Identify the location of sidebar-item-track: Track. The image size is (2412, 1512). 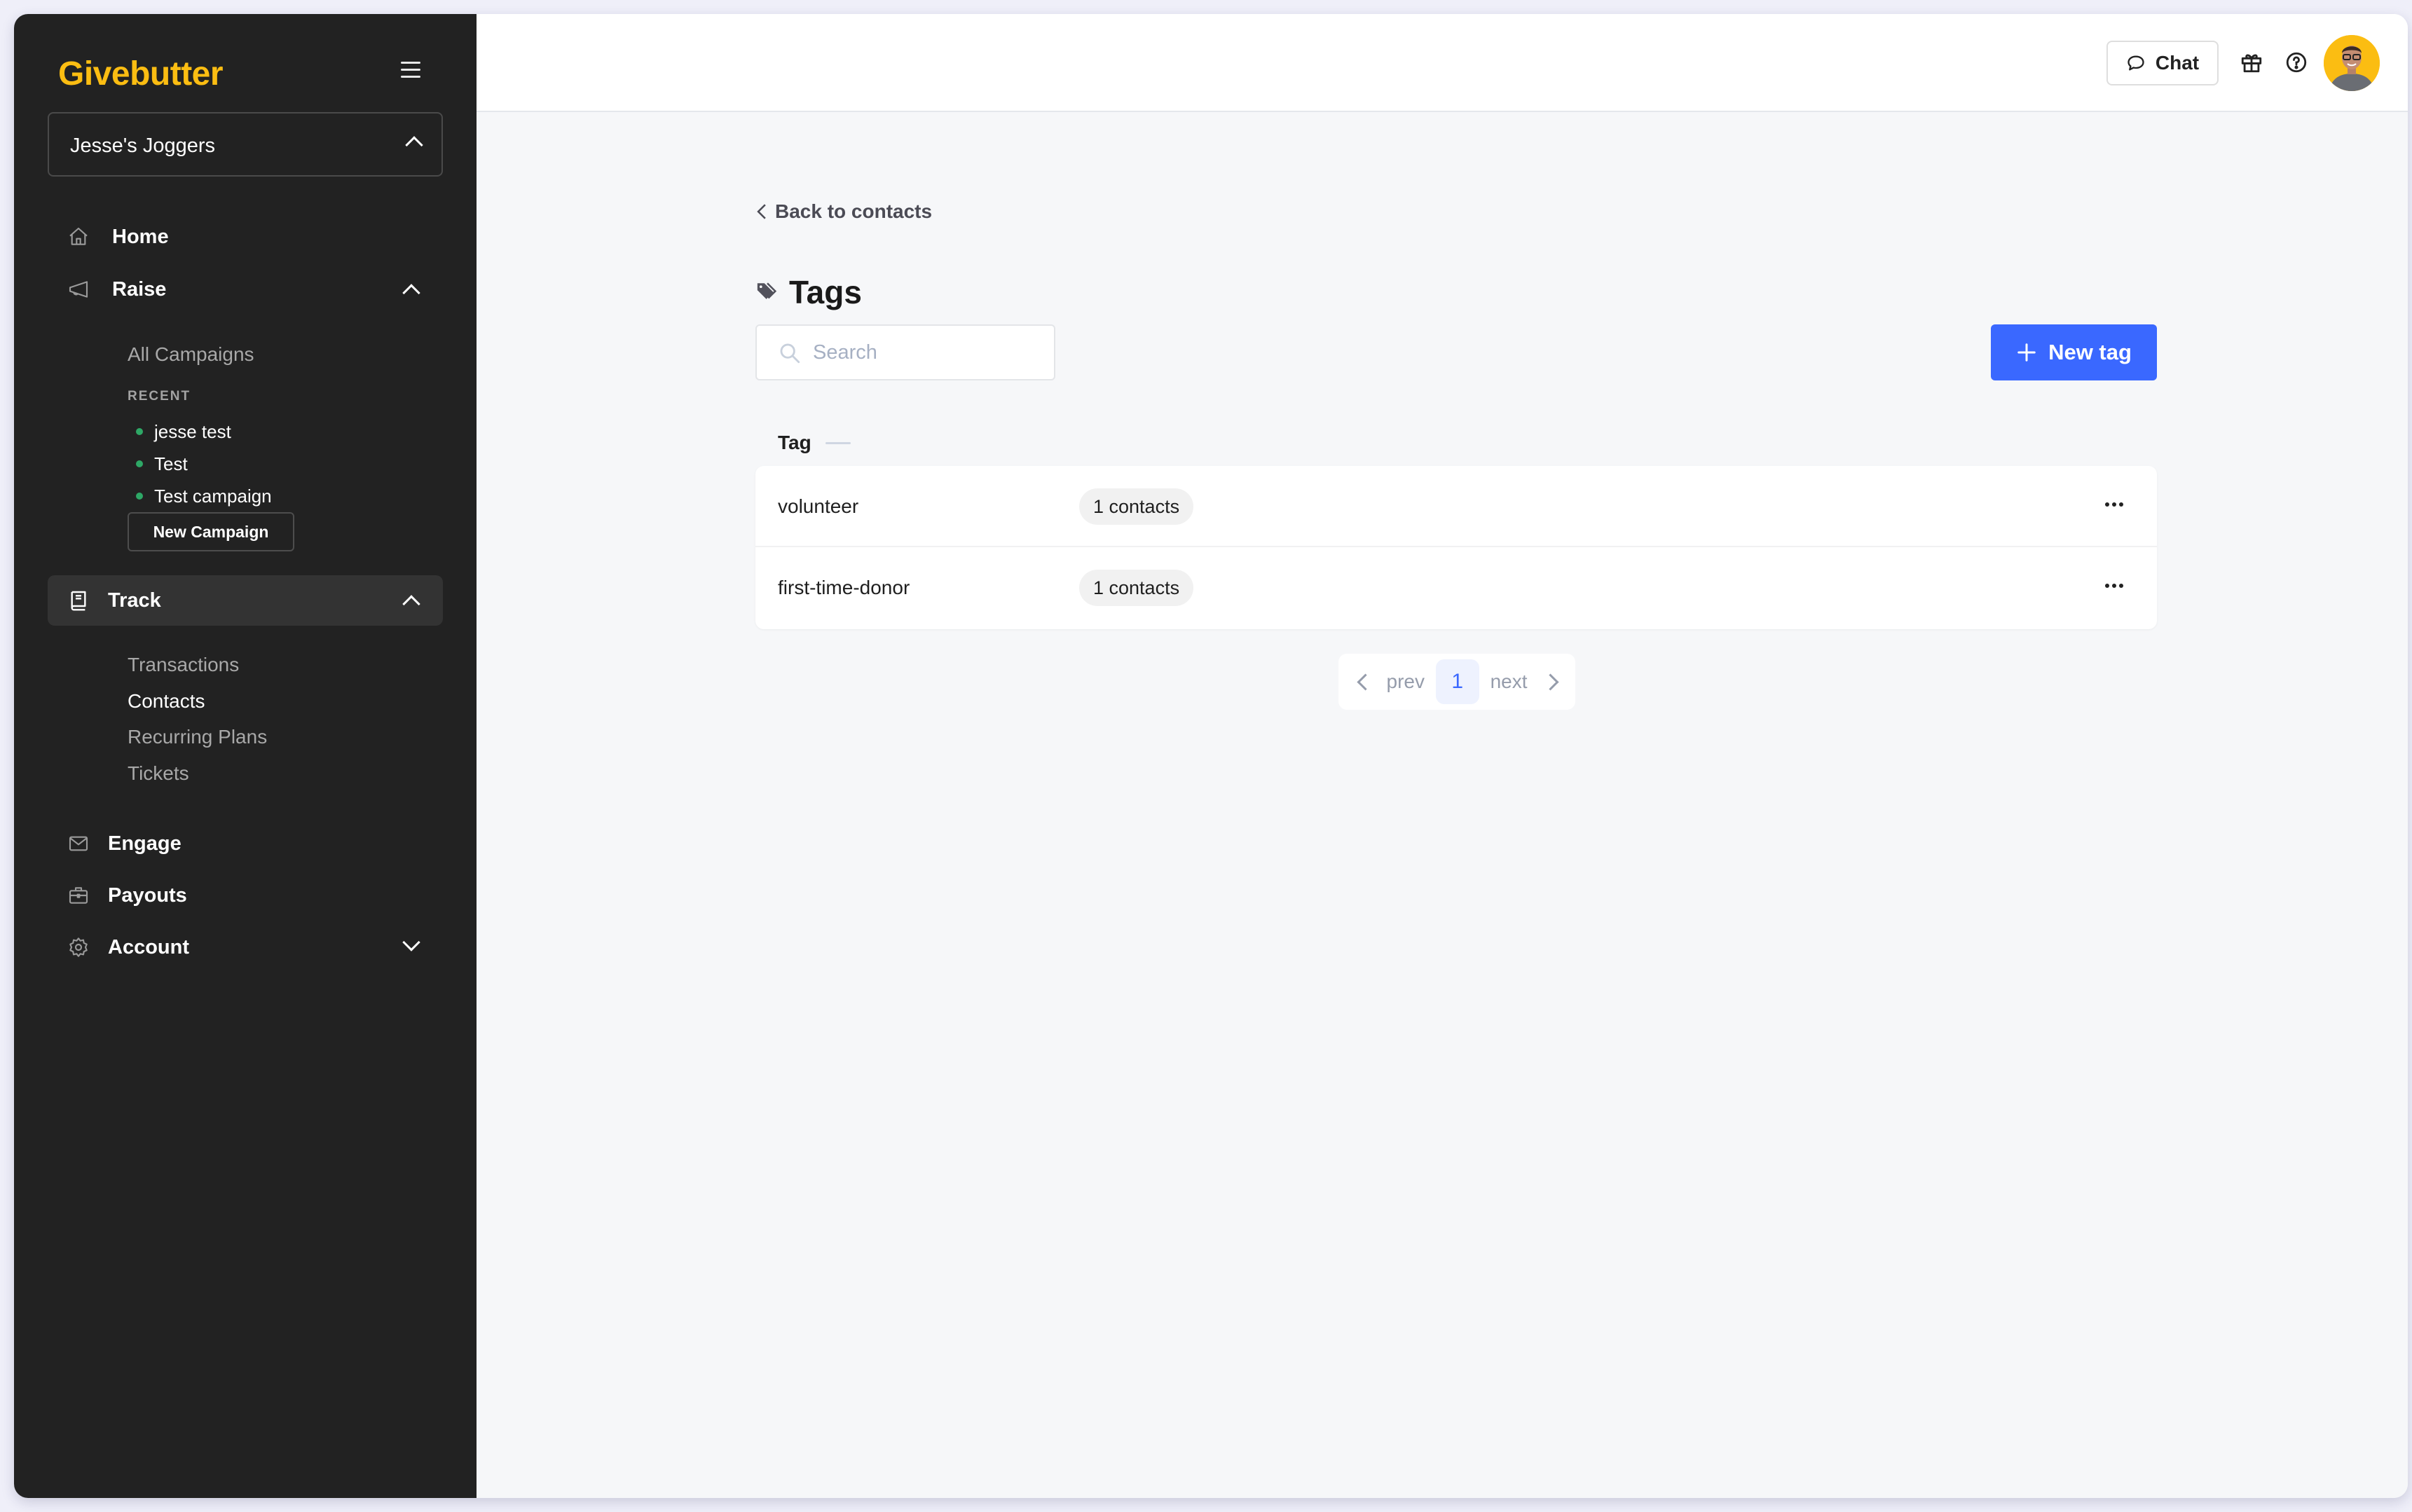
(246, 600).